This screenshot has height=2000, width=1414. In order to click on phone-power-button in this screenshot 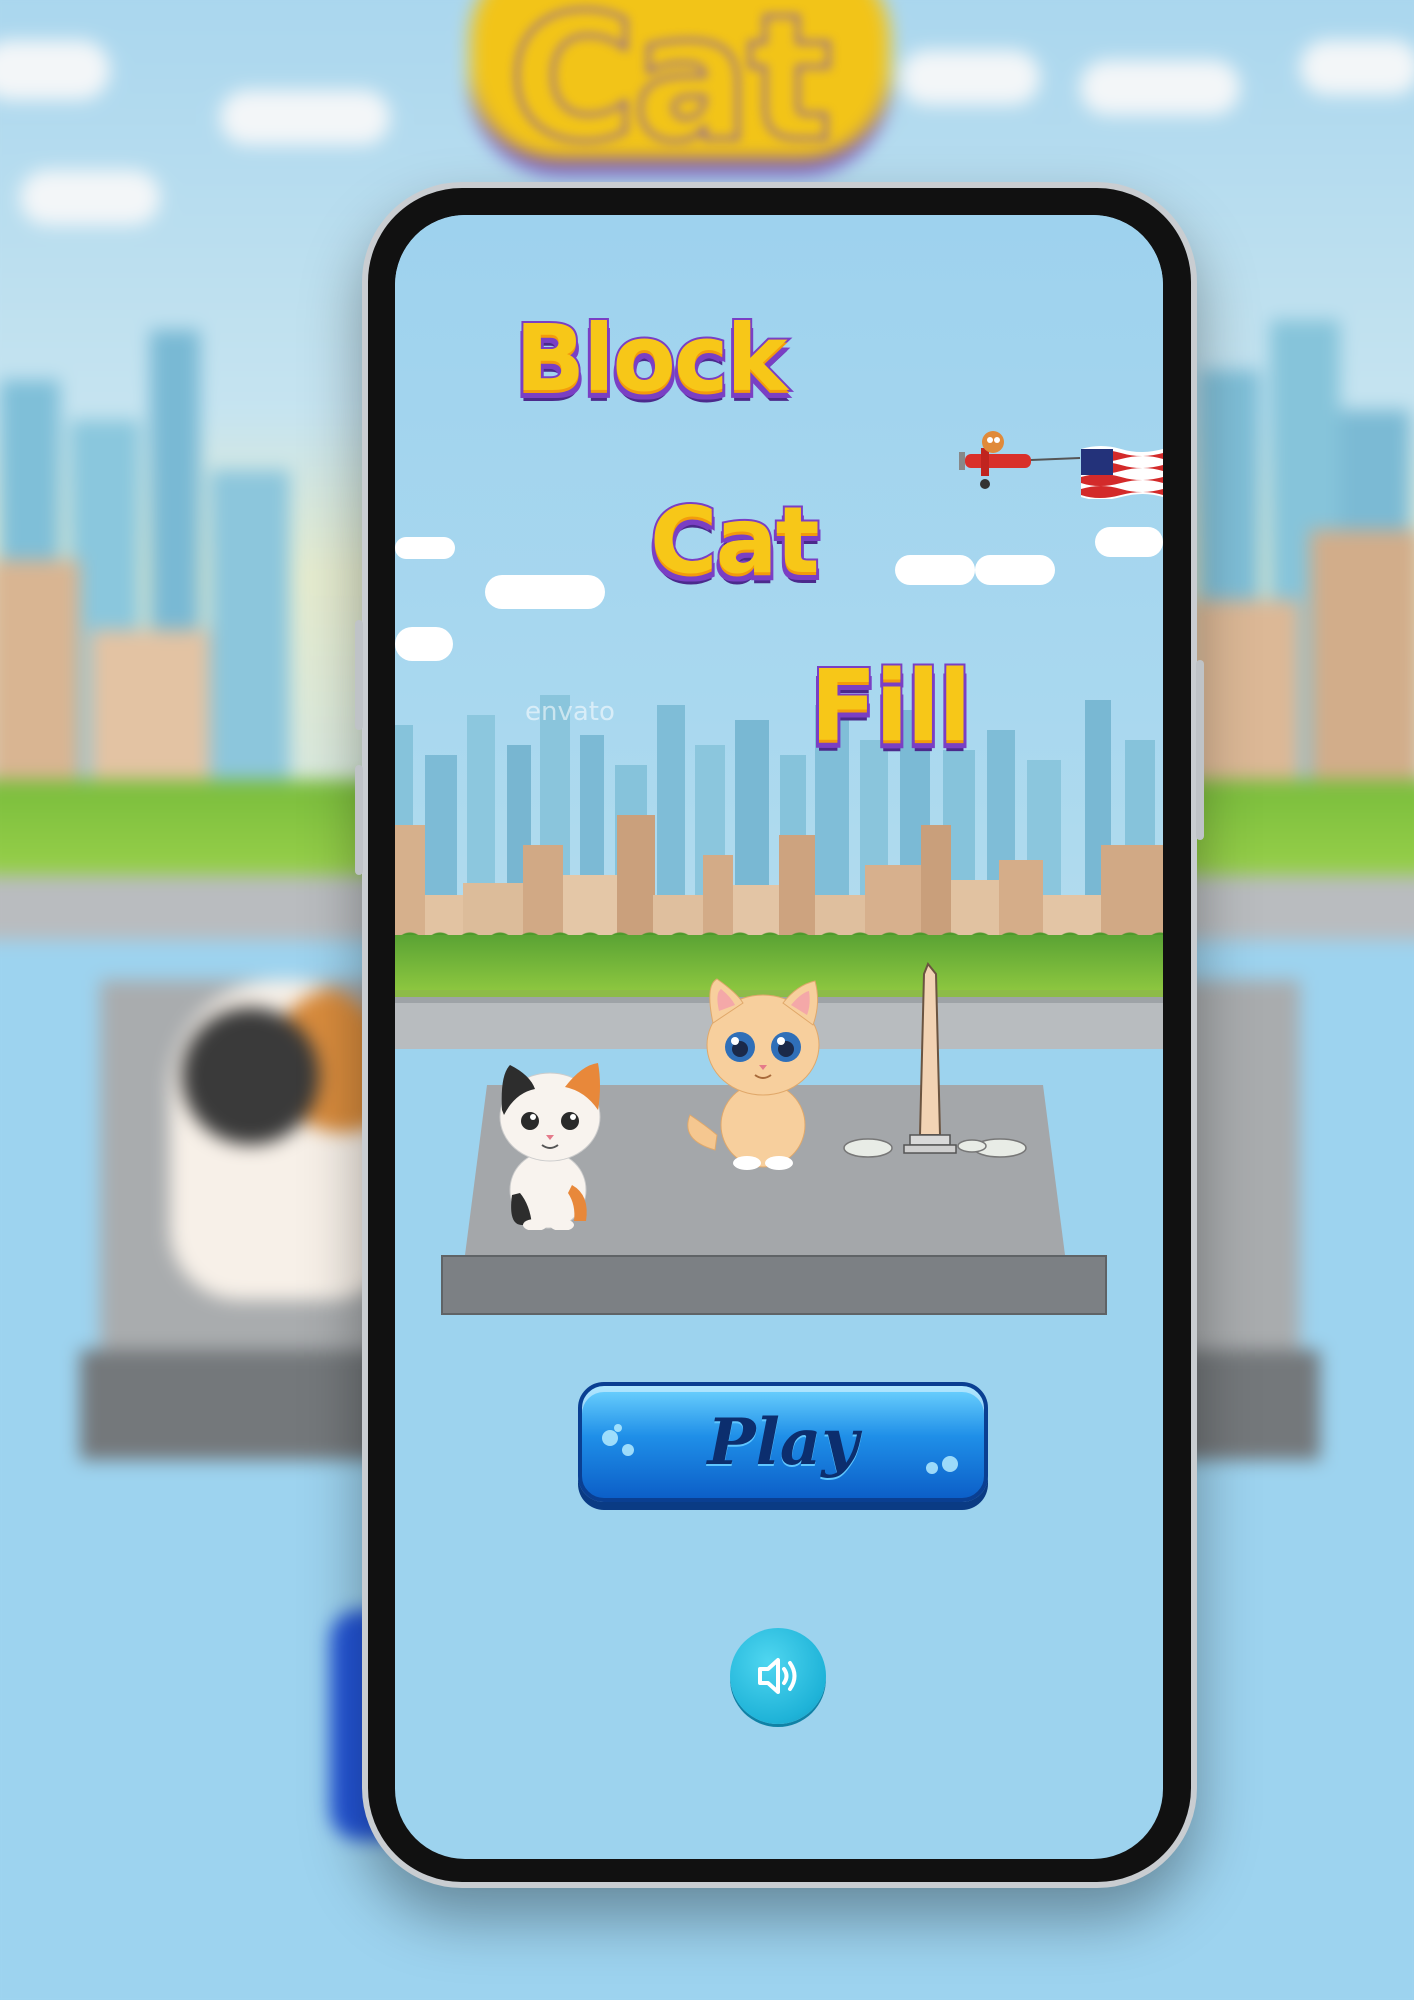, I will do `click(1200, 750)`.